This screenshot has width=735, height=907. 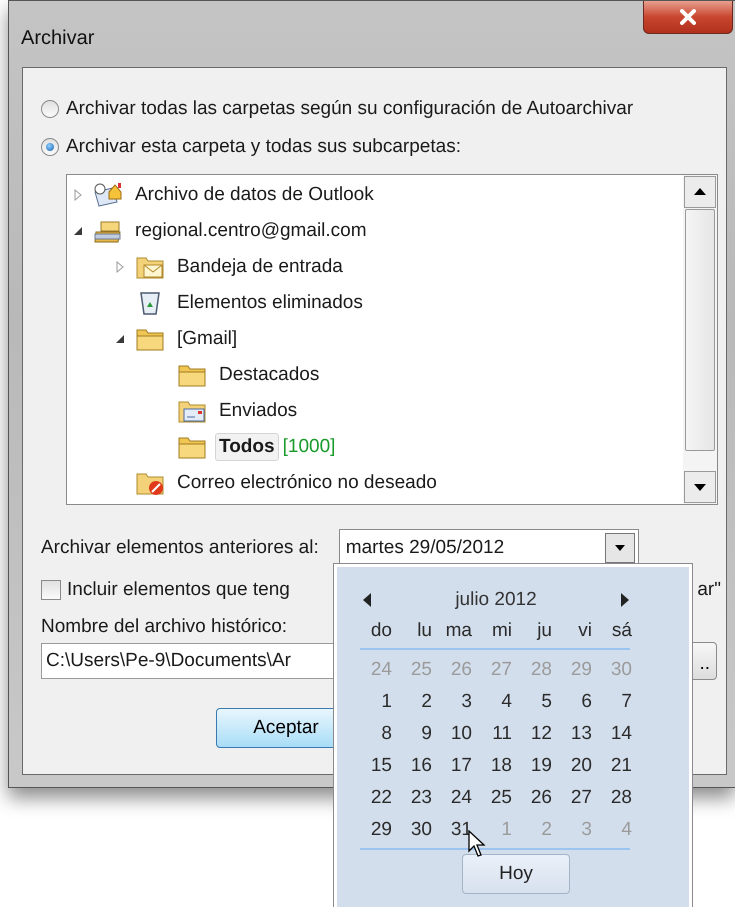 I want to click on file-name-label: Nombre del archivo histórico:, so click(x=164, y=627).